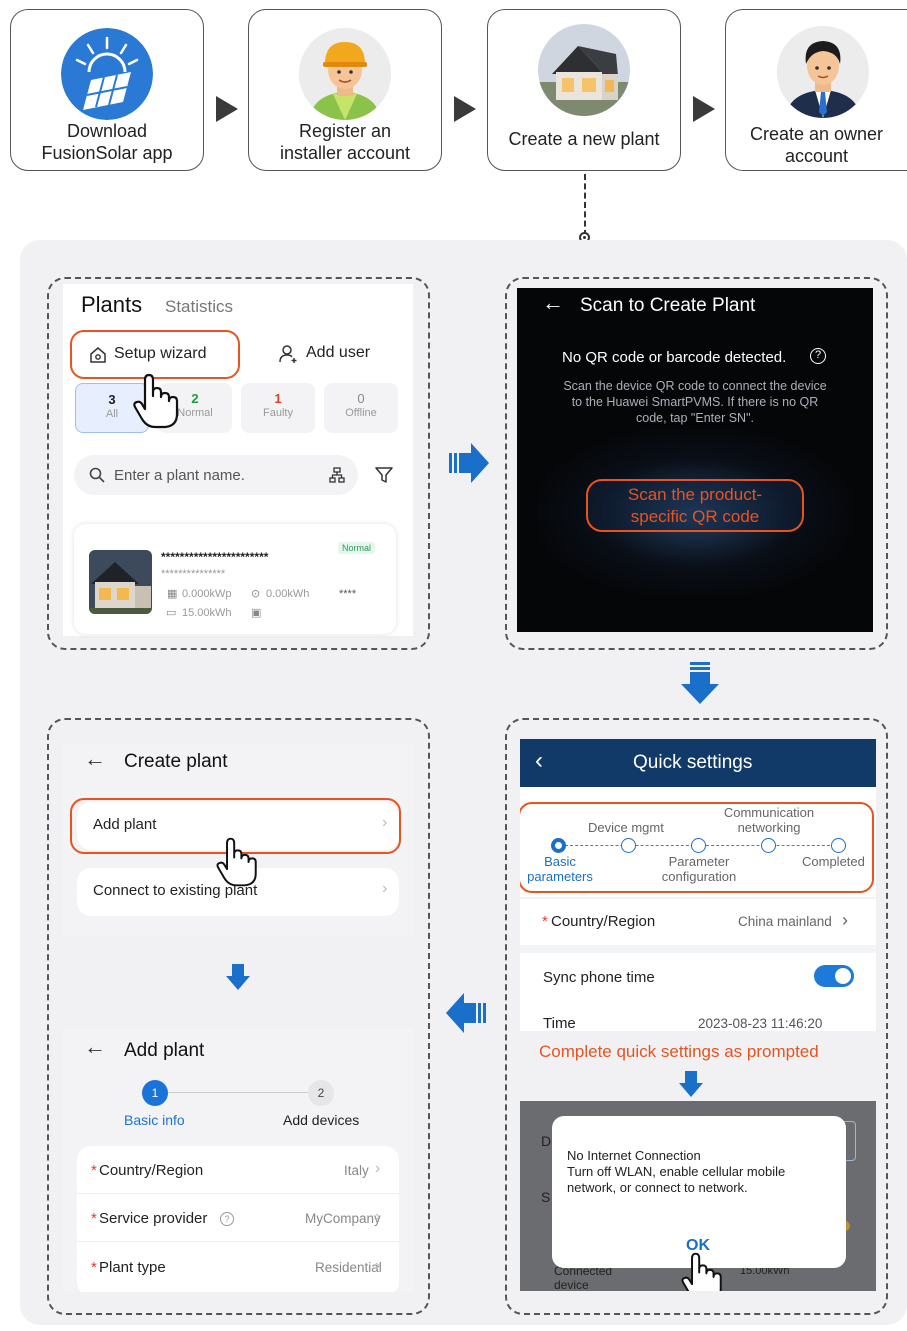 The width and height of the screenshot is (907, 1331). Describe the element at coordinates (674, 357) in the screenshot. I see `scan-status: No QR code or barcode detected.` at that location.